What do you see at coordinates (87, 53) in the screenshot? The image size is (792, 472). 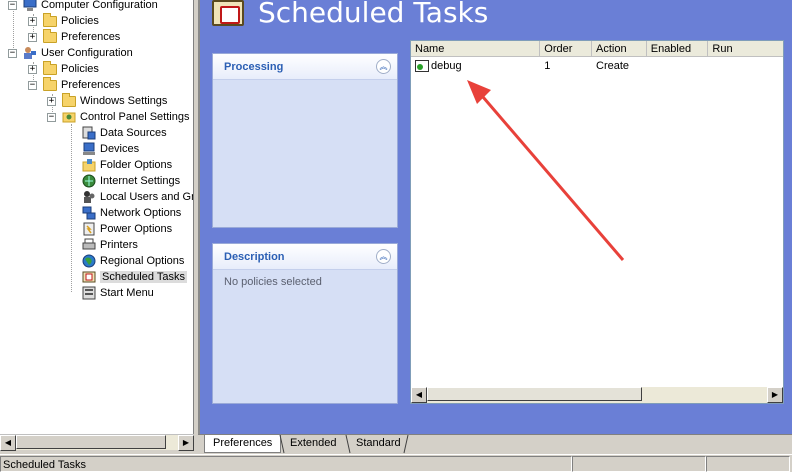 I see `tree-item-label: User Configuration` at bounding box center [87, 53].